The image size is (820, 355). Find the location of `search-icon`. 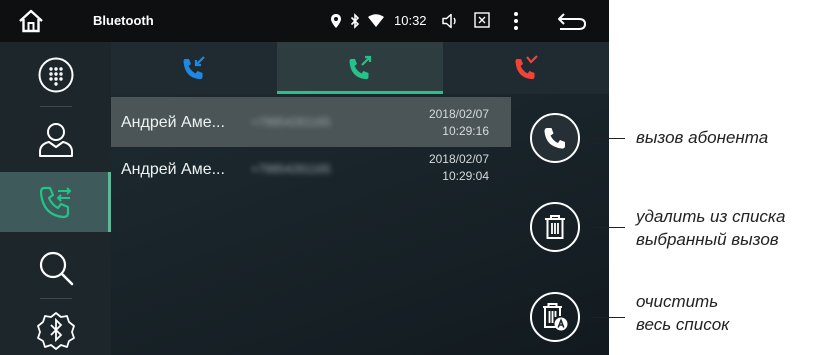

search-icon is located at coordinates (56, 268).